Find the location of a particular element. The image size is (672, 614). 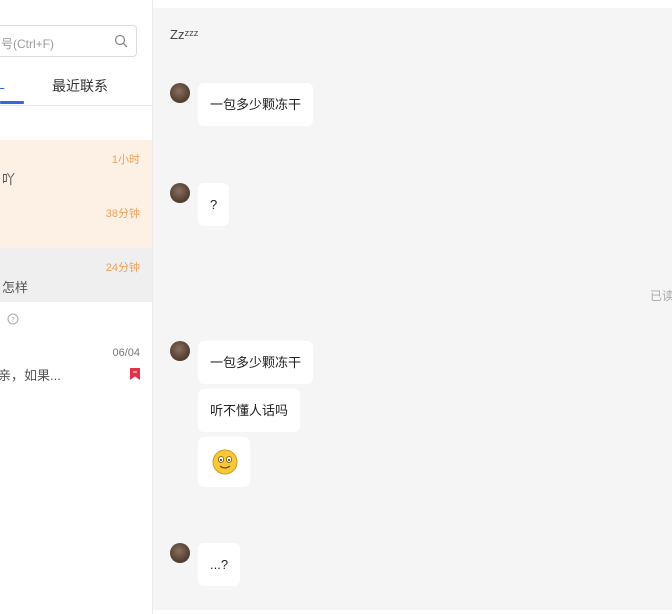

conversation-preview: 怎样 is located at coordinates (15, 287).